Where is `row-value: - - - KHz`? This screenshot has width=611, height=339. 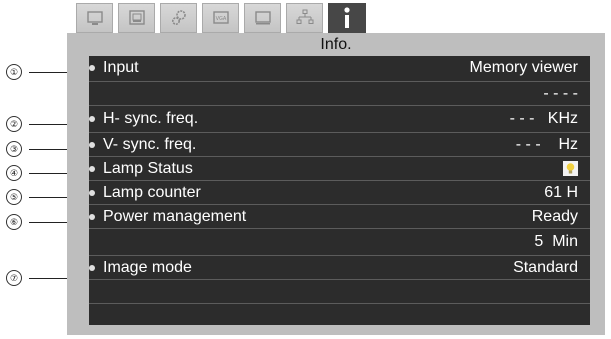
row-value: - - - KHz is located at coordinates (543, 118).